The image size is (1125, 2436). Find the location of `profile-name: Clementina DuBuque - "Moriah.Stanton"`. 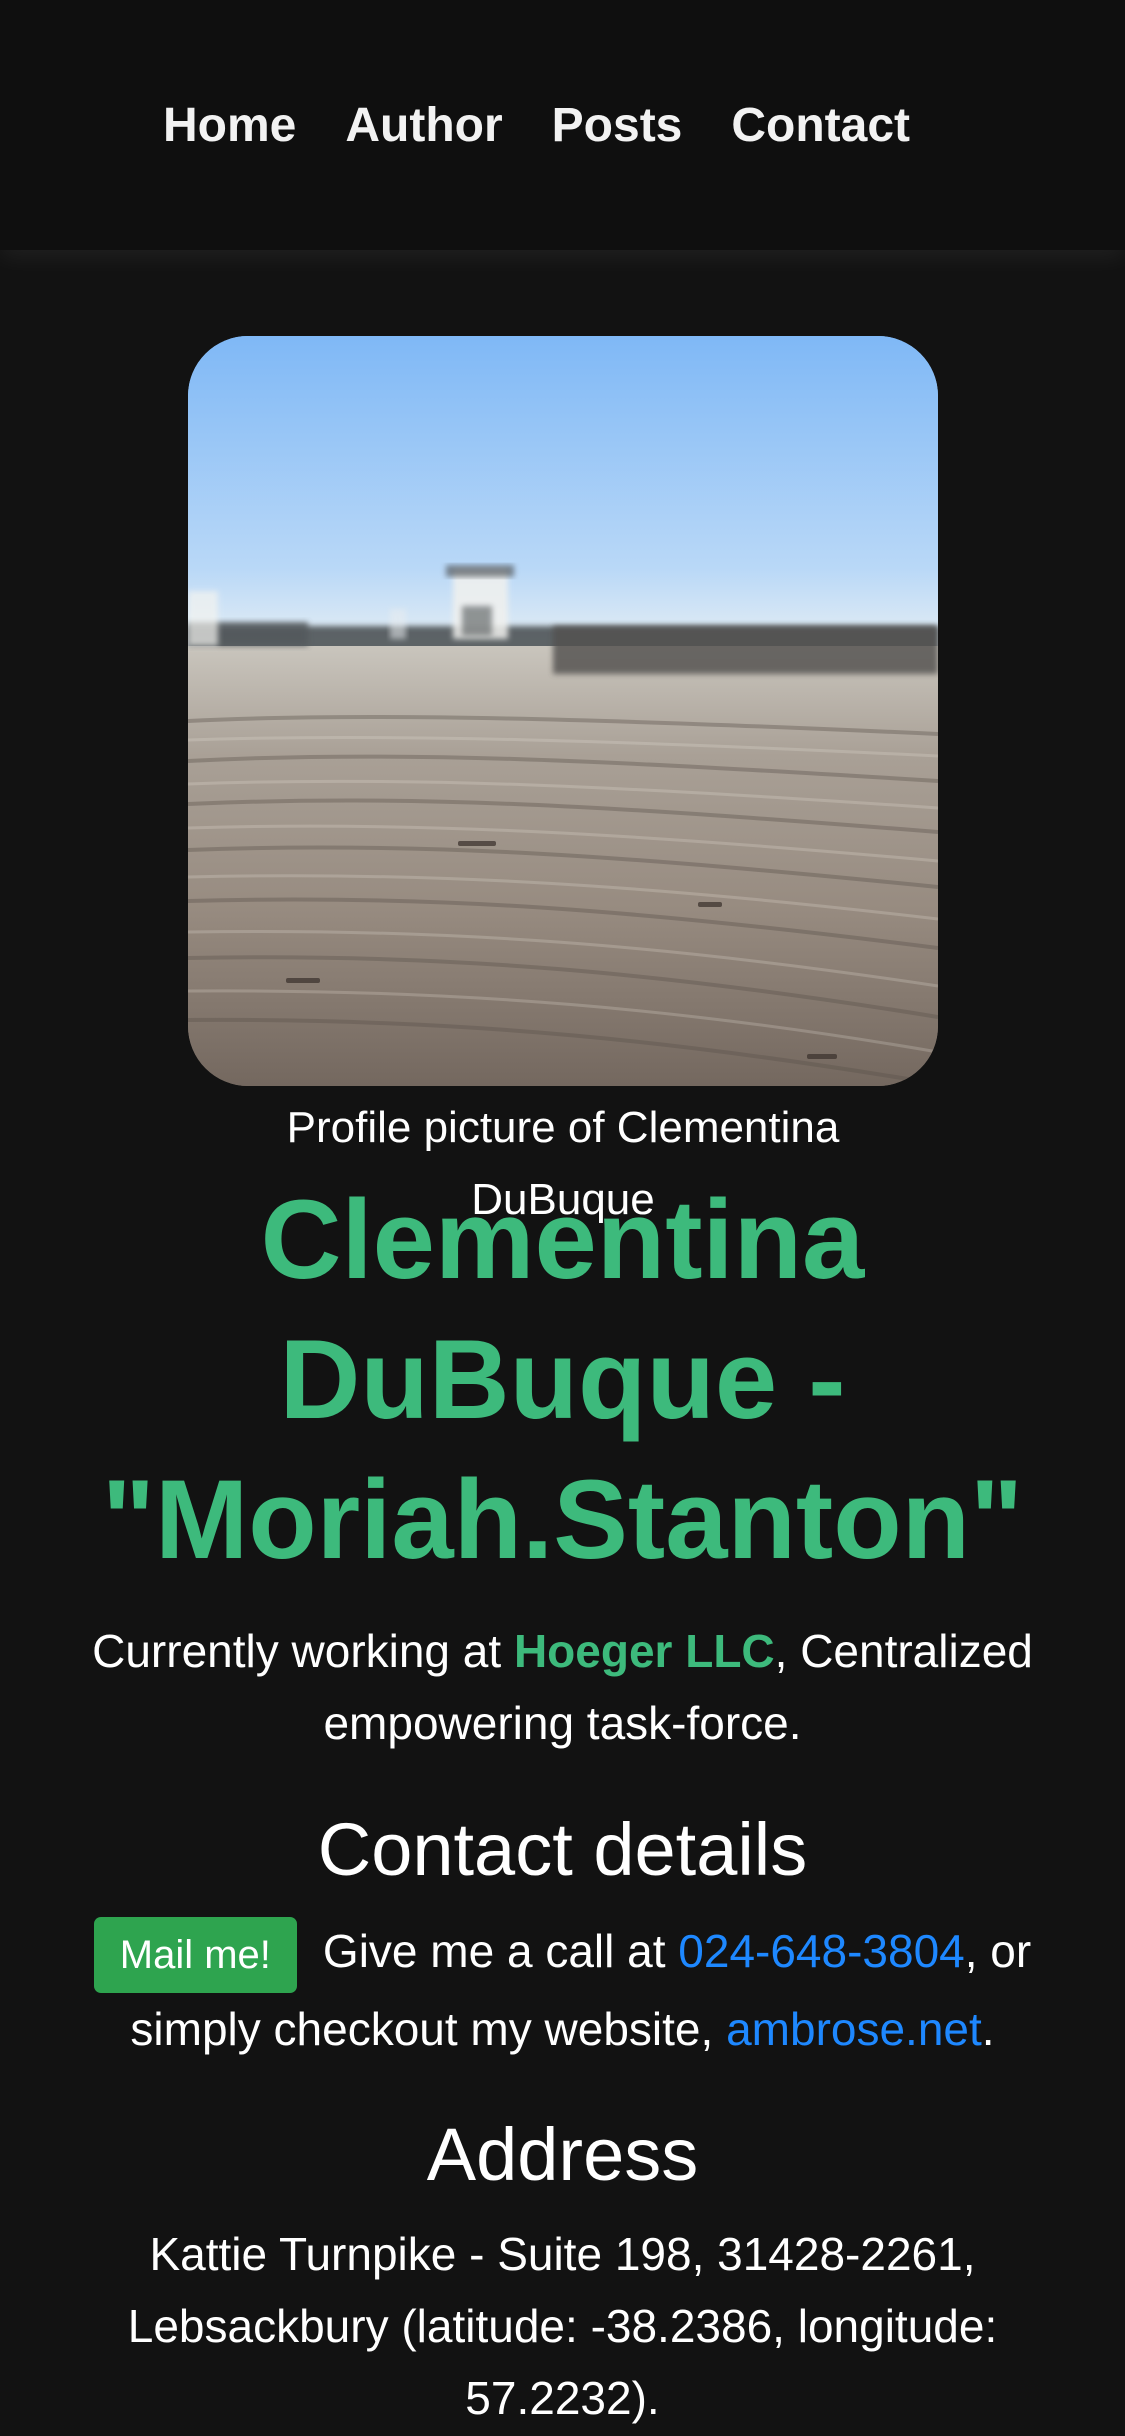

profile-name: Clementina DuBuque - "Moriah.Stanton" is located at coordinates (562, 1379).